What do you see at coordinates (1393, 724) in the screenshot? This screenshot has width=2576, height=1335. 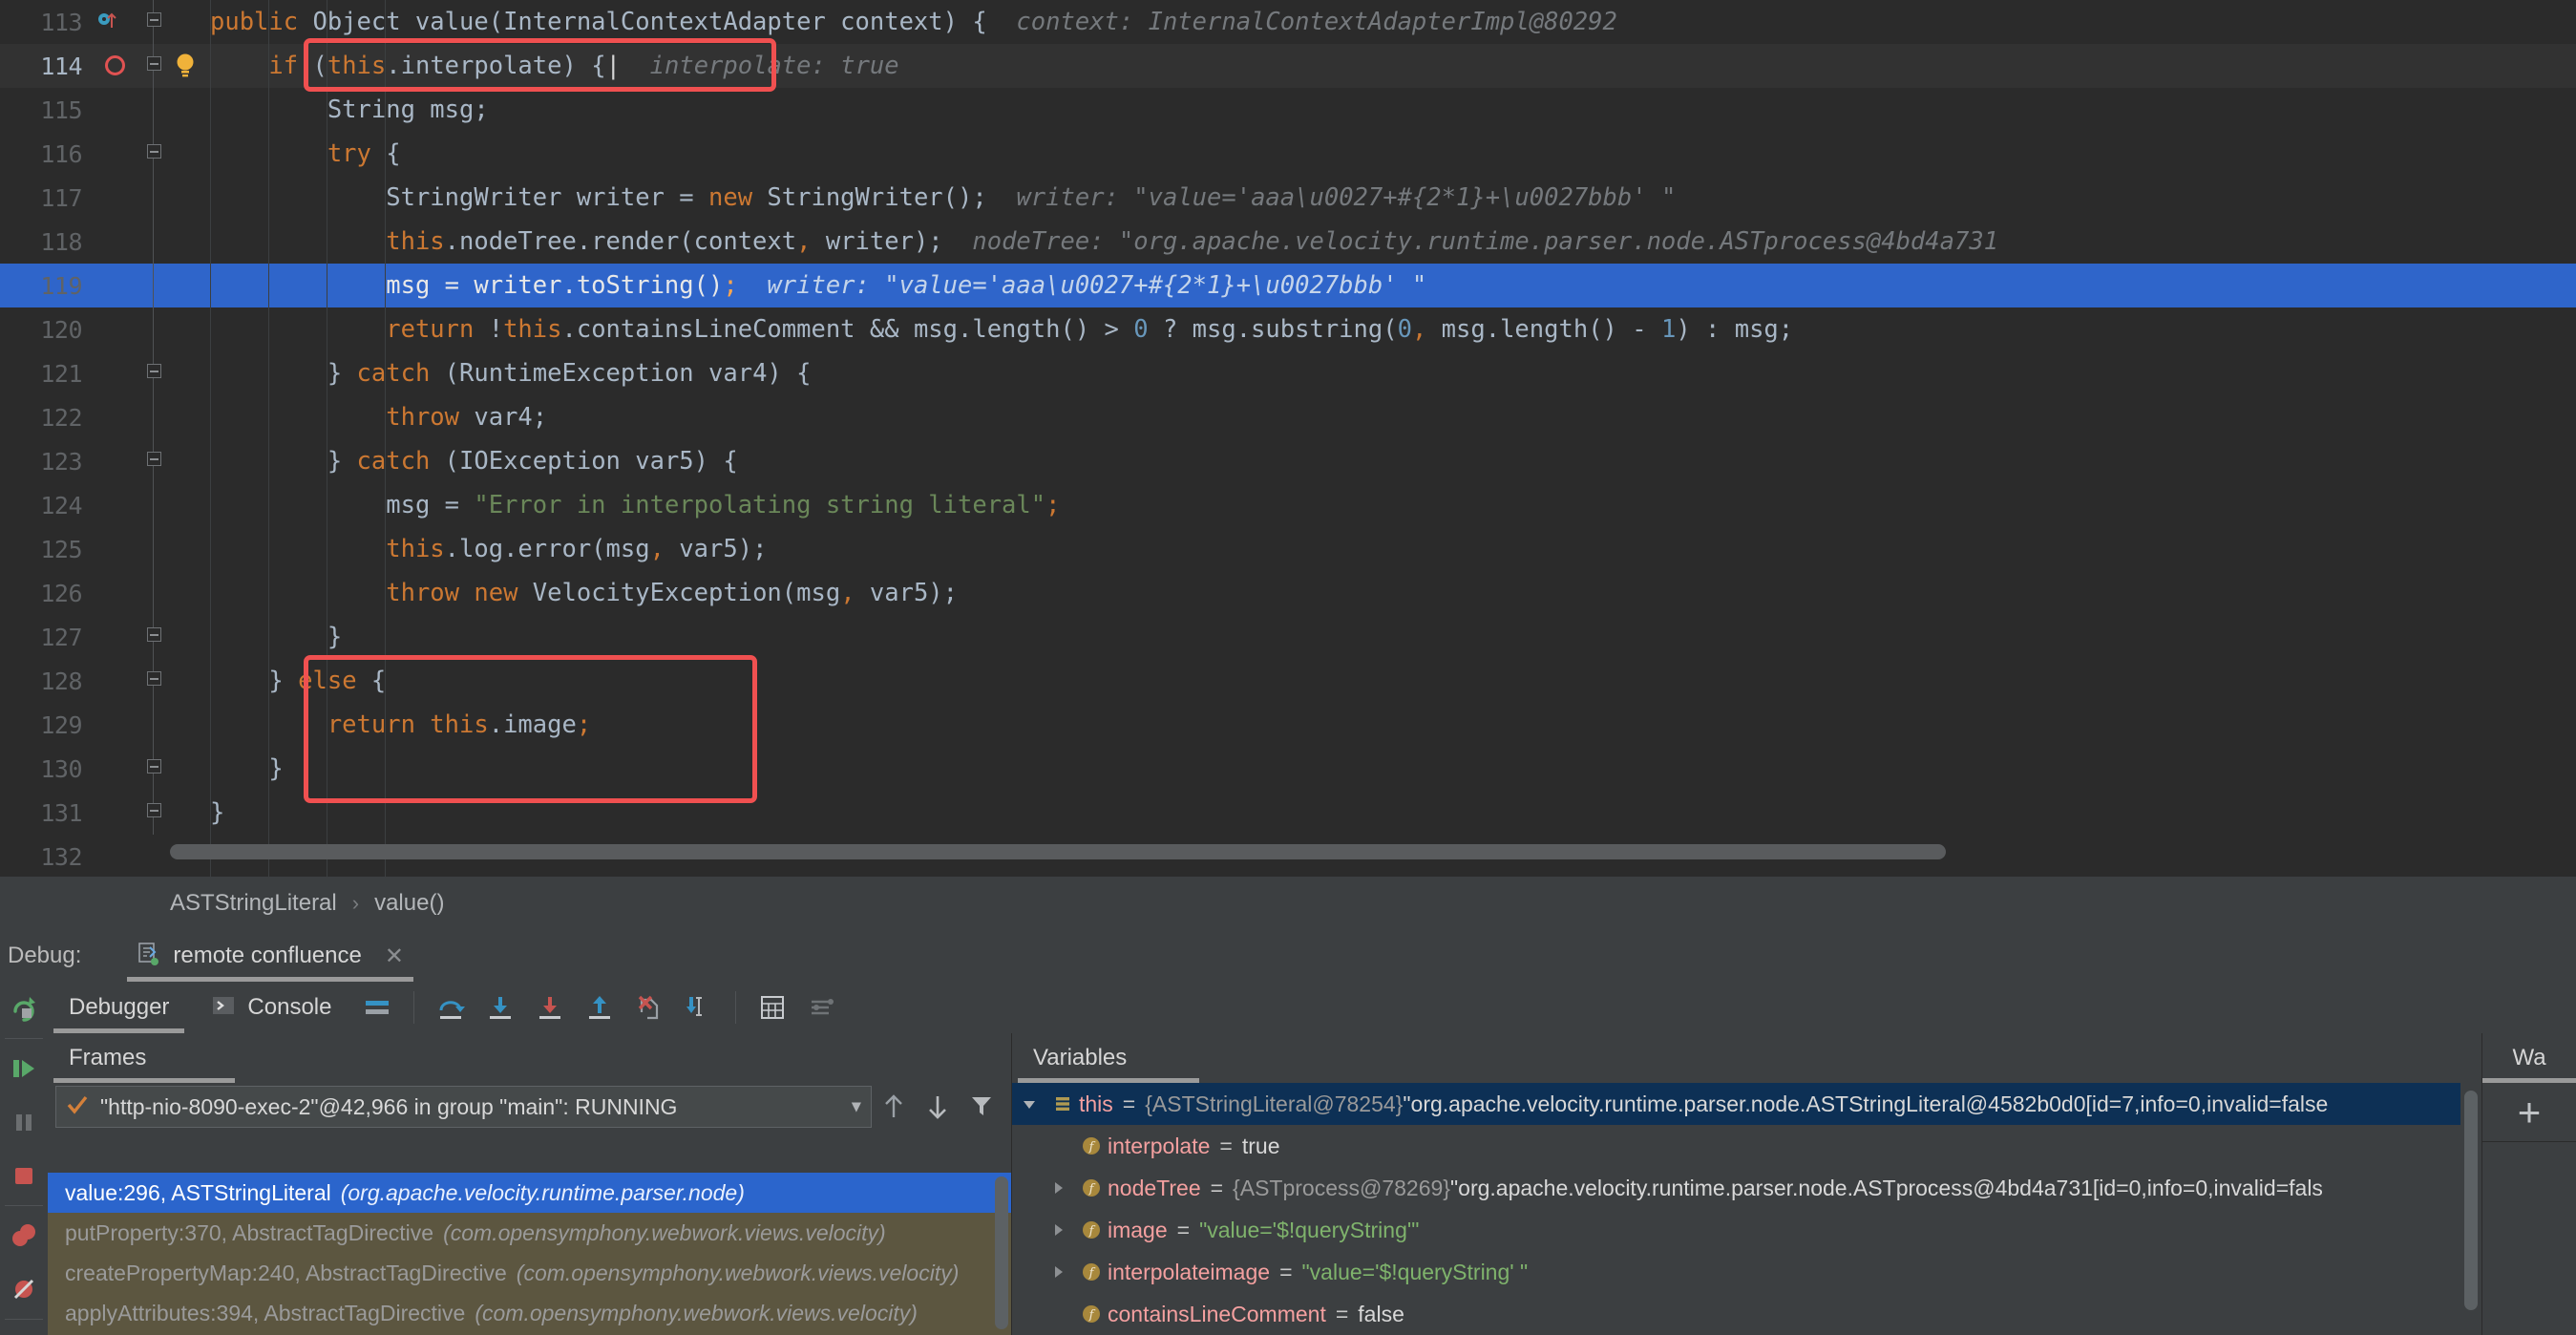 I see `code-text: return this.image;` at bounding box center [1393, 724].